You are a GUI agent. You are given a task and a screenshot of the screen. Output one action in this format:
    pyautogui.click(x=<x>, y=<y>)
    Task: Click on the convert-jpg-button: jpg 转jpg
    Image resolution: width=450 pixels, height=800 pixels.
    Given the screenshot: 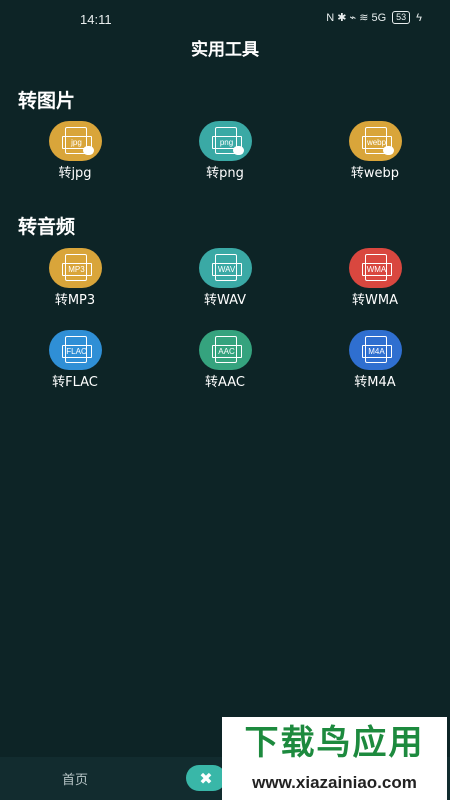 What is the action you would take?
    pyautogui.click(x=75, y=156)
    